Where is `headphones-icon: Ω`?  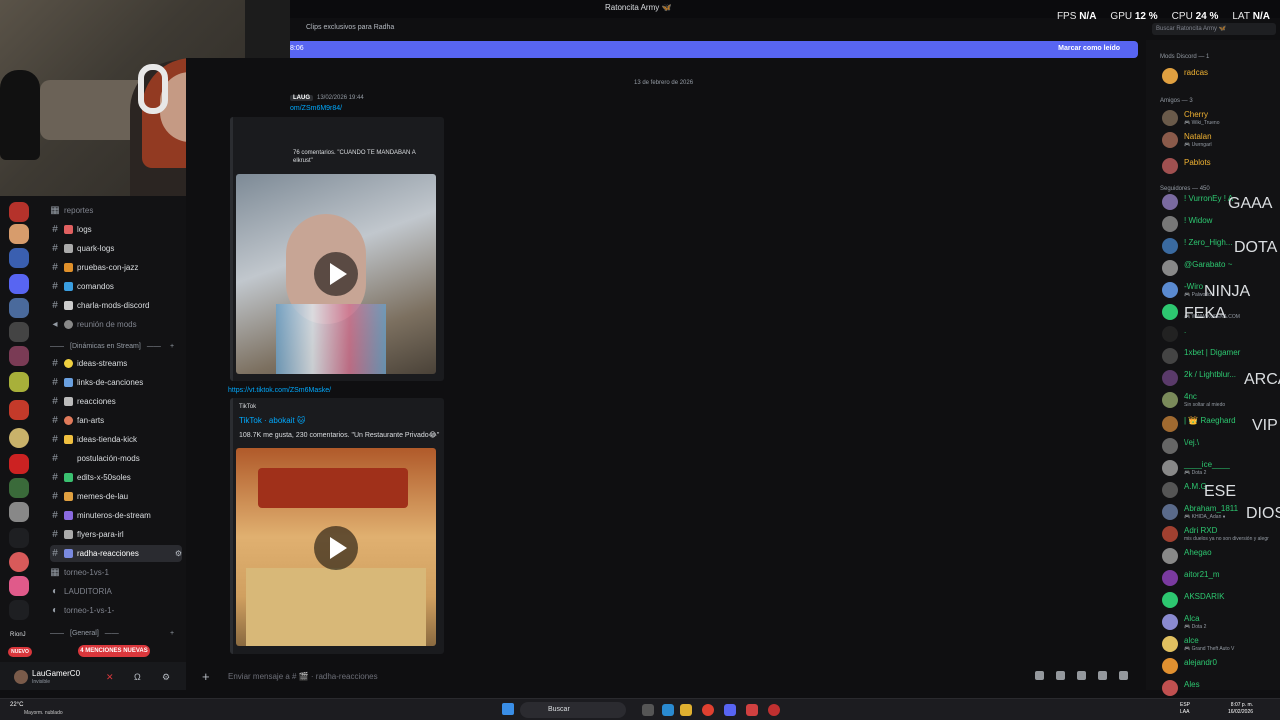 headphones-icon: Ω is located at coordinates (139, 677).